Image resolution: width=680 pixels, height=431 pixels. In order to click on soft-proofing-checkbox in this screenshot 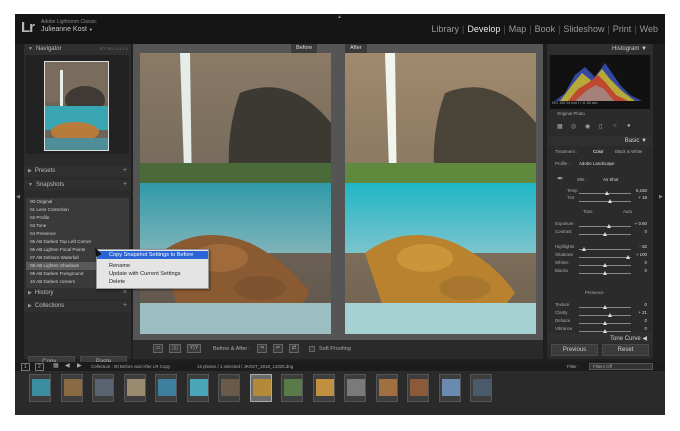, I will do `click(312, 349)`.